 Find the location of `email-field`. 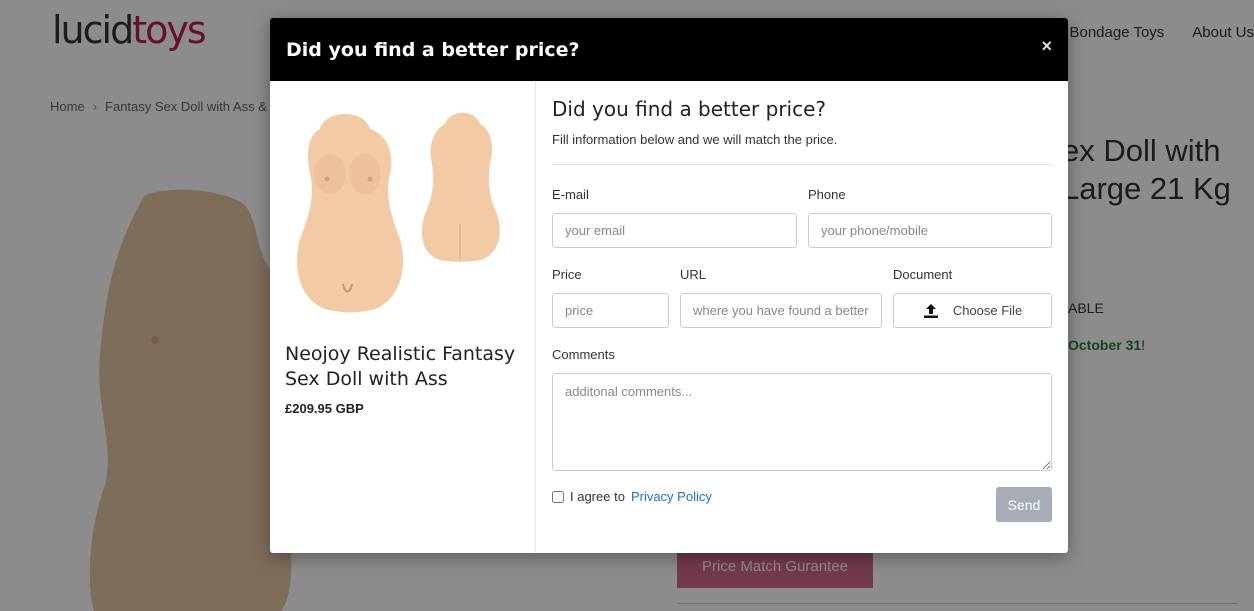

email-field is located at coordinates (674, 230).